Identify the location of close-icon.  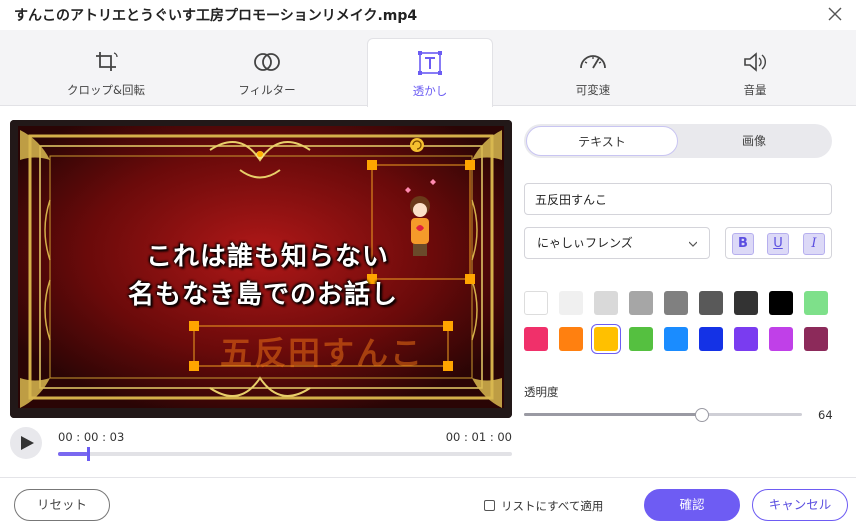
(835, 14).